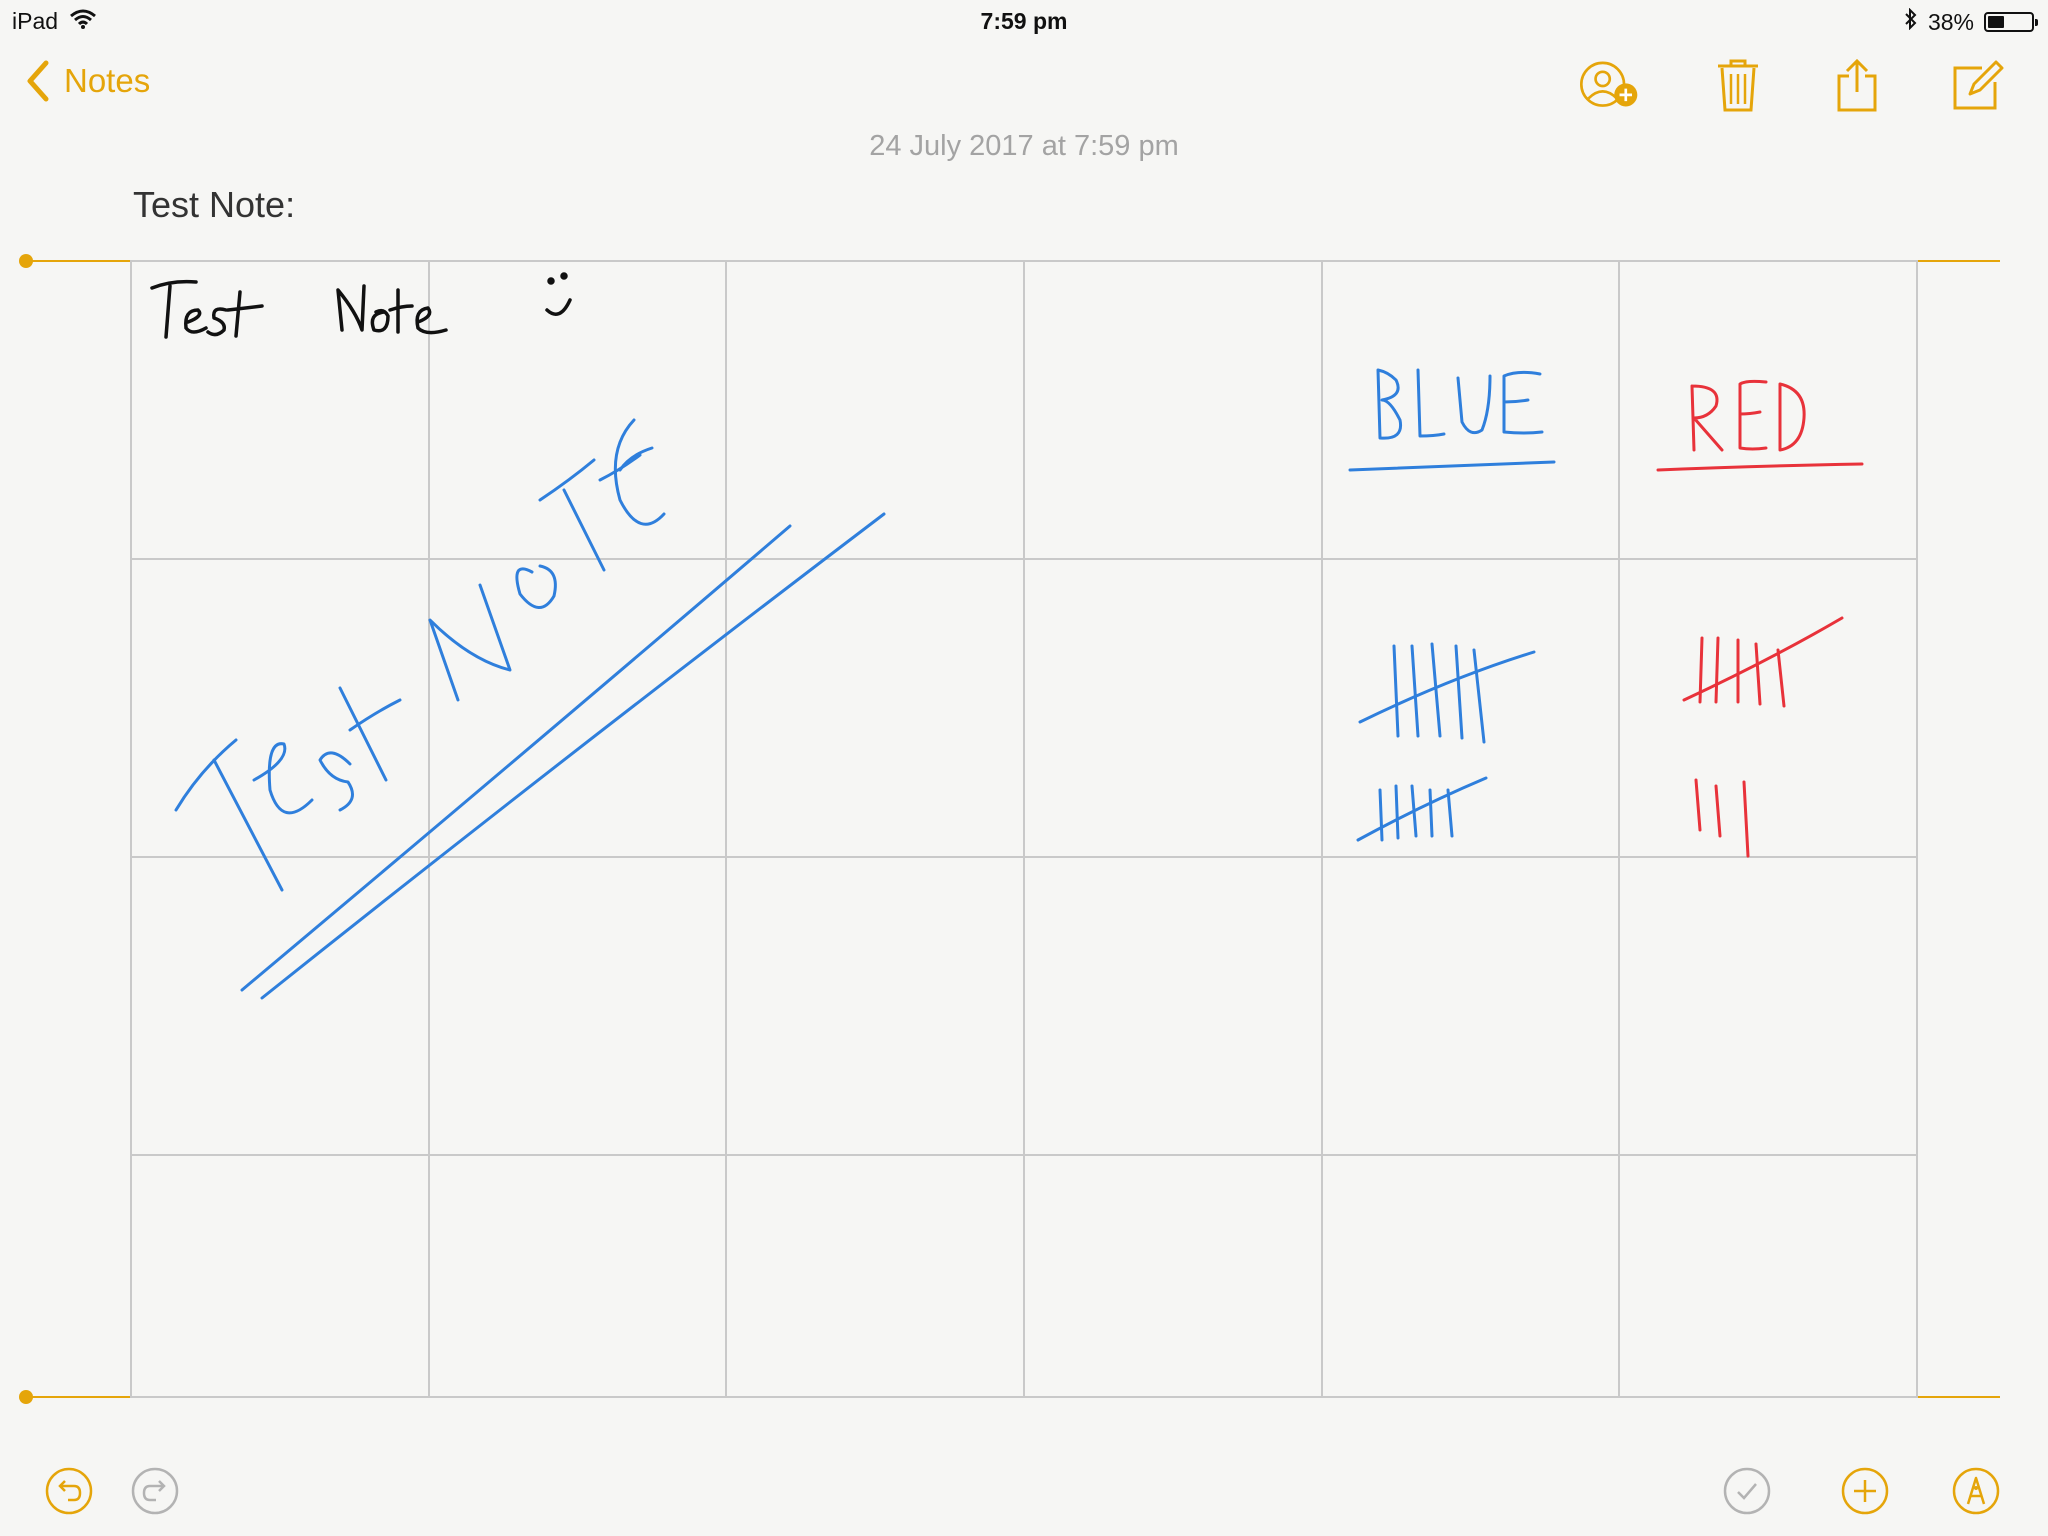 The height and width of the screenshot is (1536, 2048). I want to click on add-person-button, so click(1608, 86).